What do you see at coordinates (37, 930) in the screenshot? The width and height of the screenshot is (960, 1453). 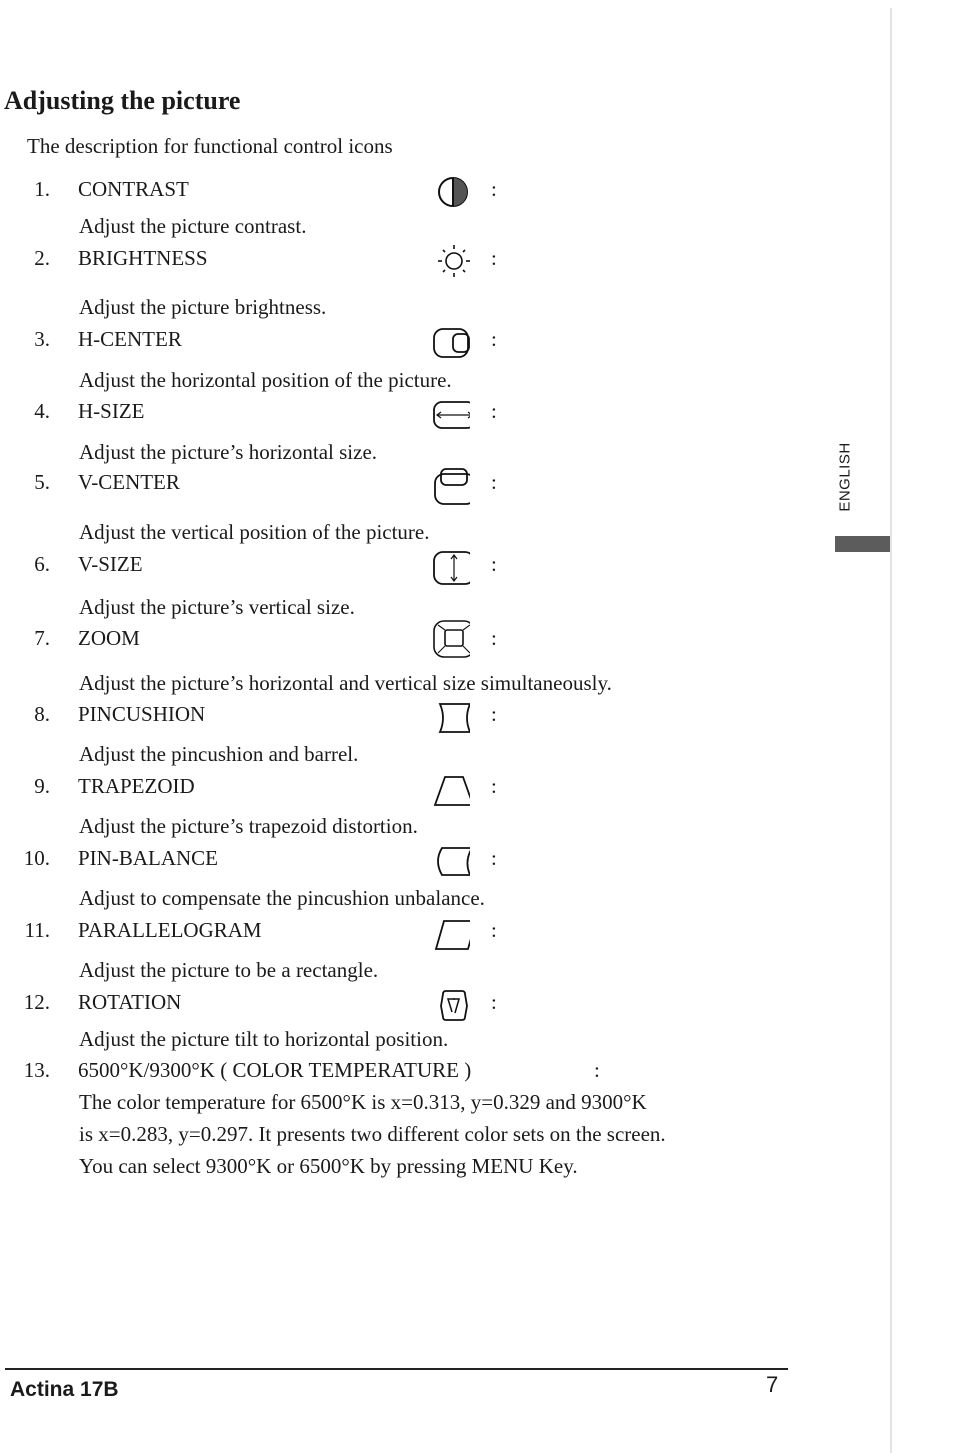 I see `item-number: 11.` at bounding box center [37, 930].